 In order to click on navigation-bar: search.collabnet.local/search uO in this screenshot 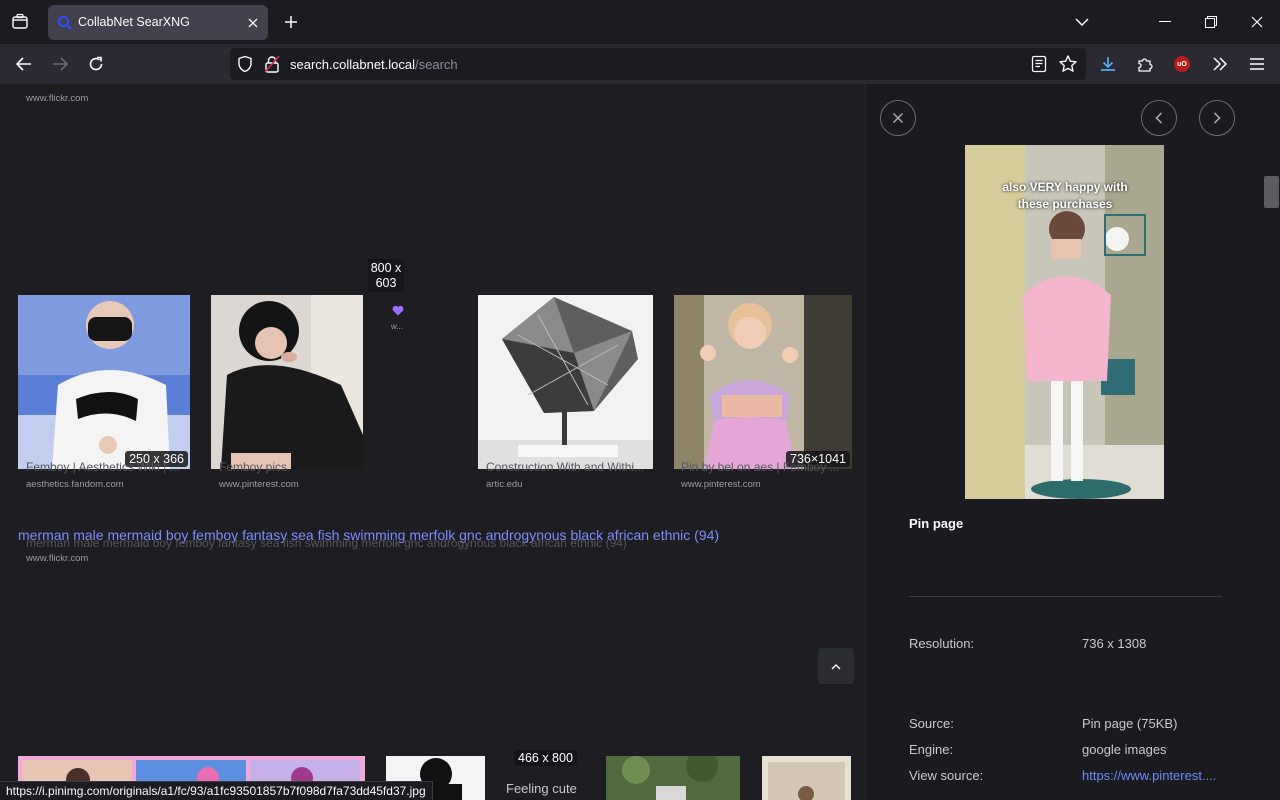, I will do `click(640, 64)`.